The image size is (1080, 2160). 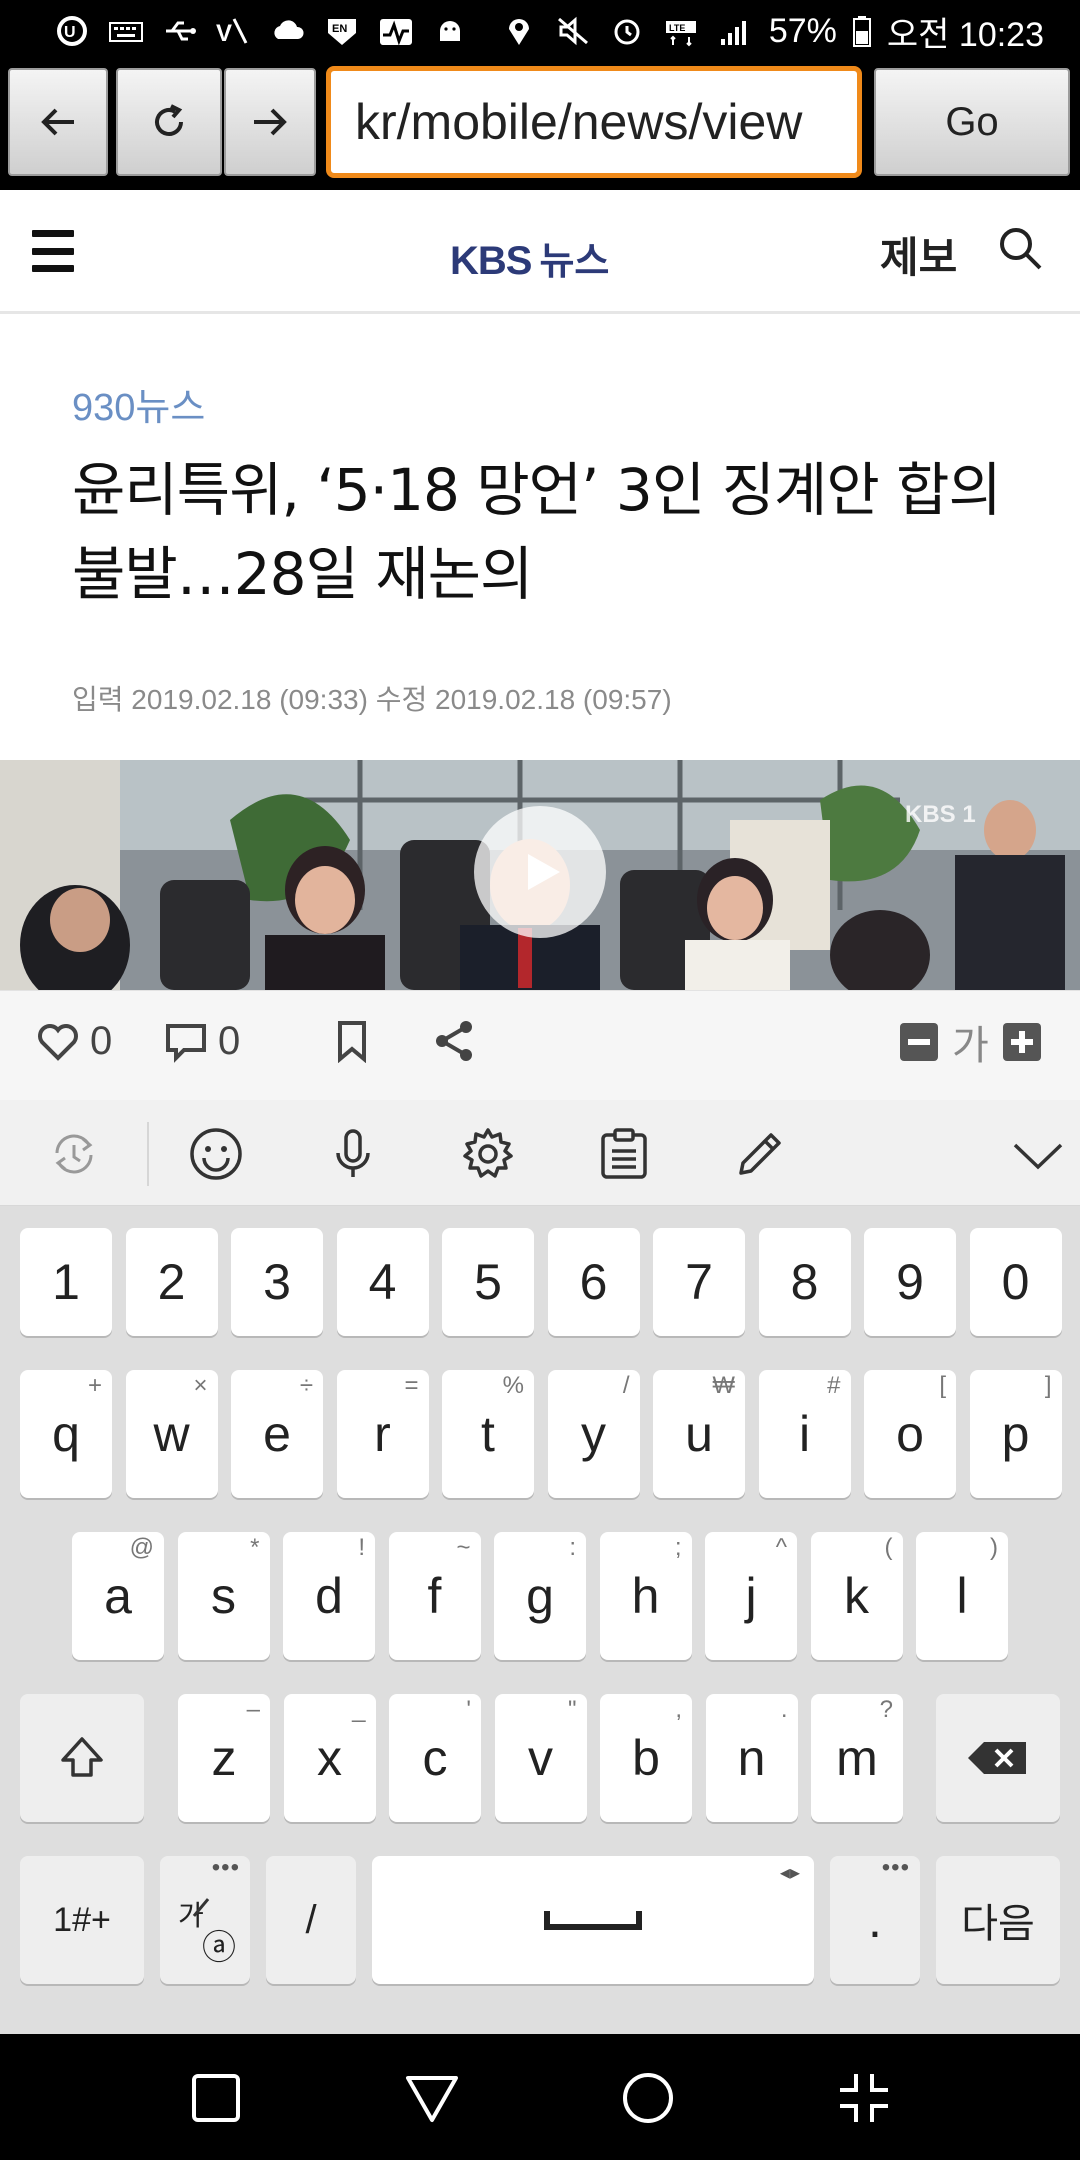 What do you see at coordinates (593, 1920) in the screenshot?
I see `space-key: ◂▸` at bounding box center [593, 1920].